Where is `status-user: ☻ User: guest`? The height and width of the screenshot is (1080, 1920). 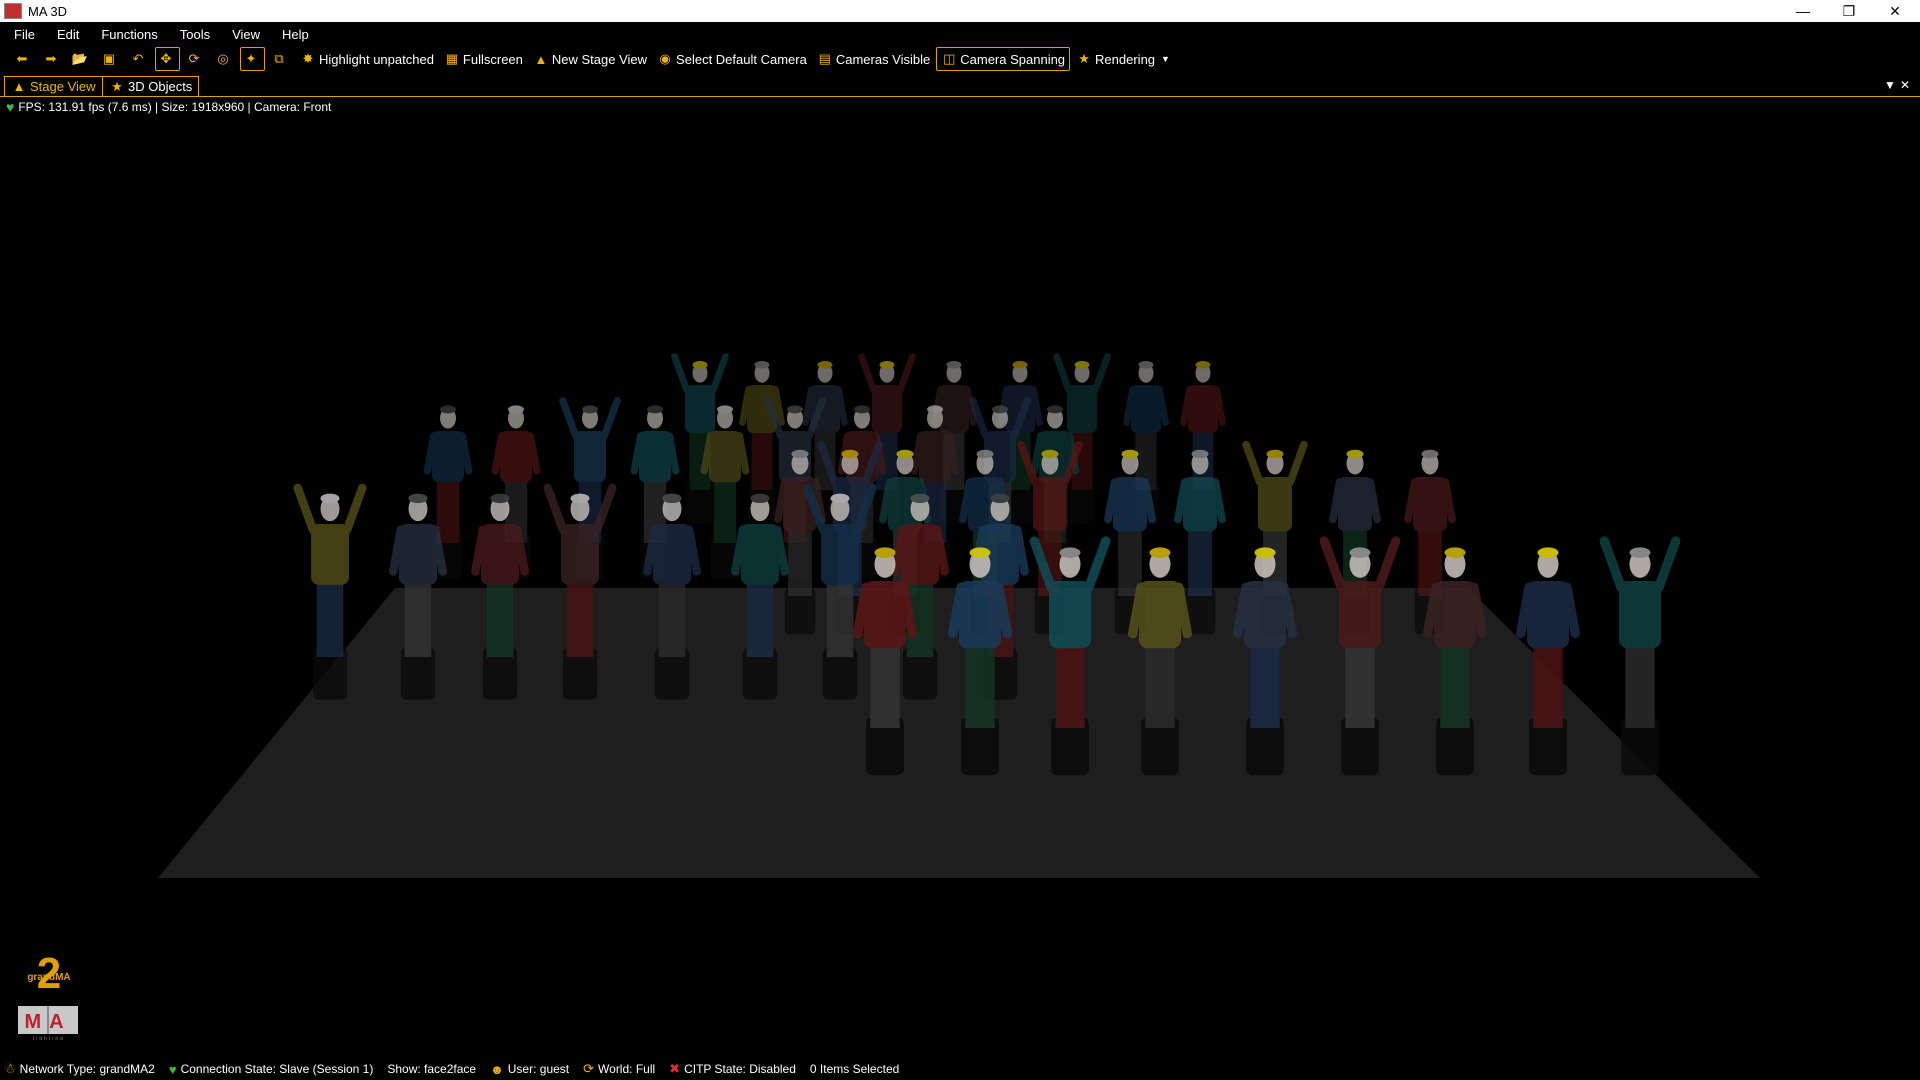 status-user: ☻ User: guest is located at coordinates (529, 1069).